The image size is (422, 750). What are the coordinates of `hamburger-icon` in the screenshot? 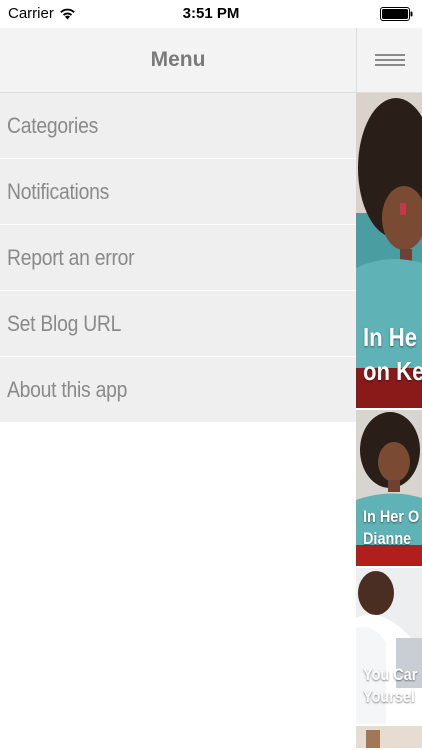 It's located at (389, 60).